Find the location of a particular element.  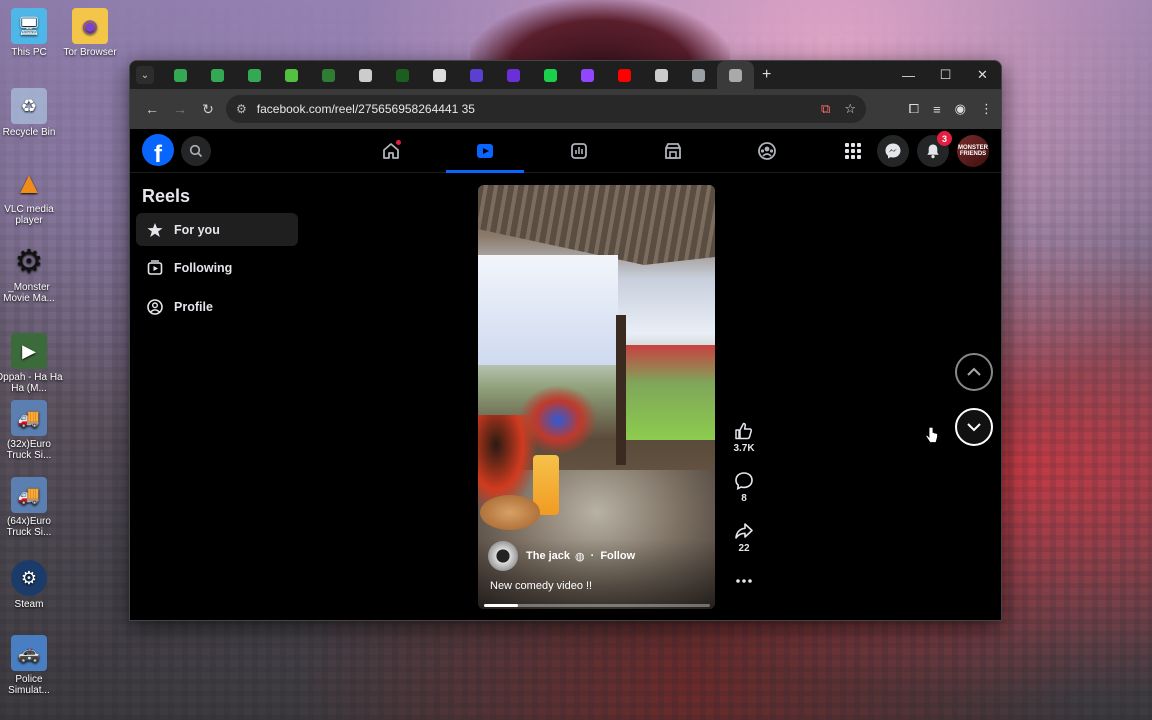

tab-strip: ⌄ + — ☐ ✕ is located at coordinates (565, 75).